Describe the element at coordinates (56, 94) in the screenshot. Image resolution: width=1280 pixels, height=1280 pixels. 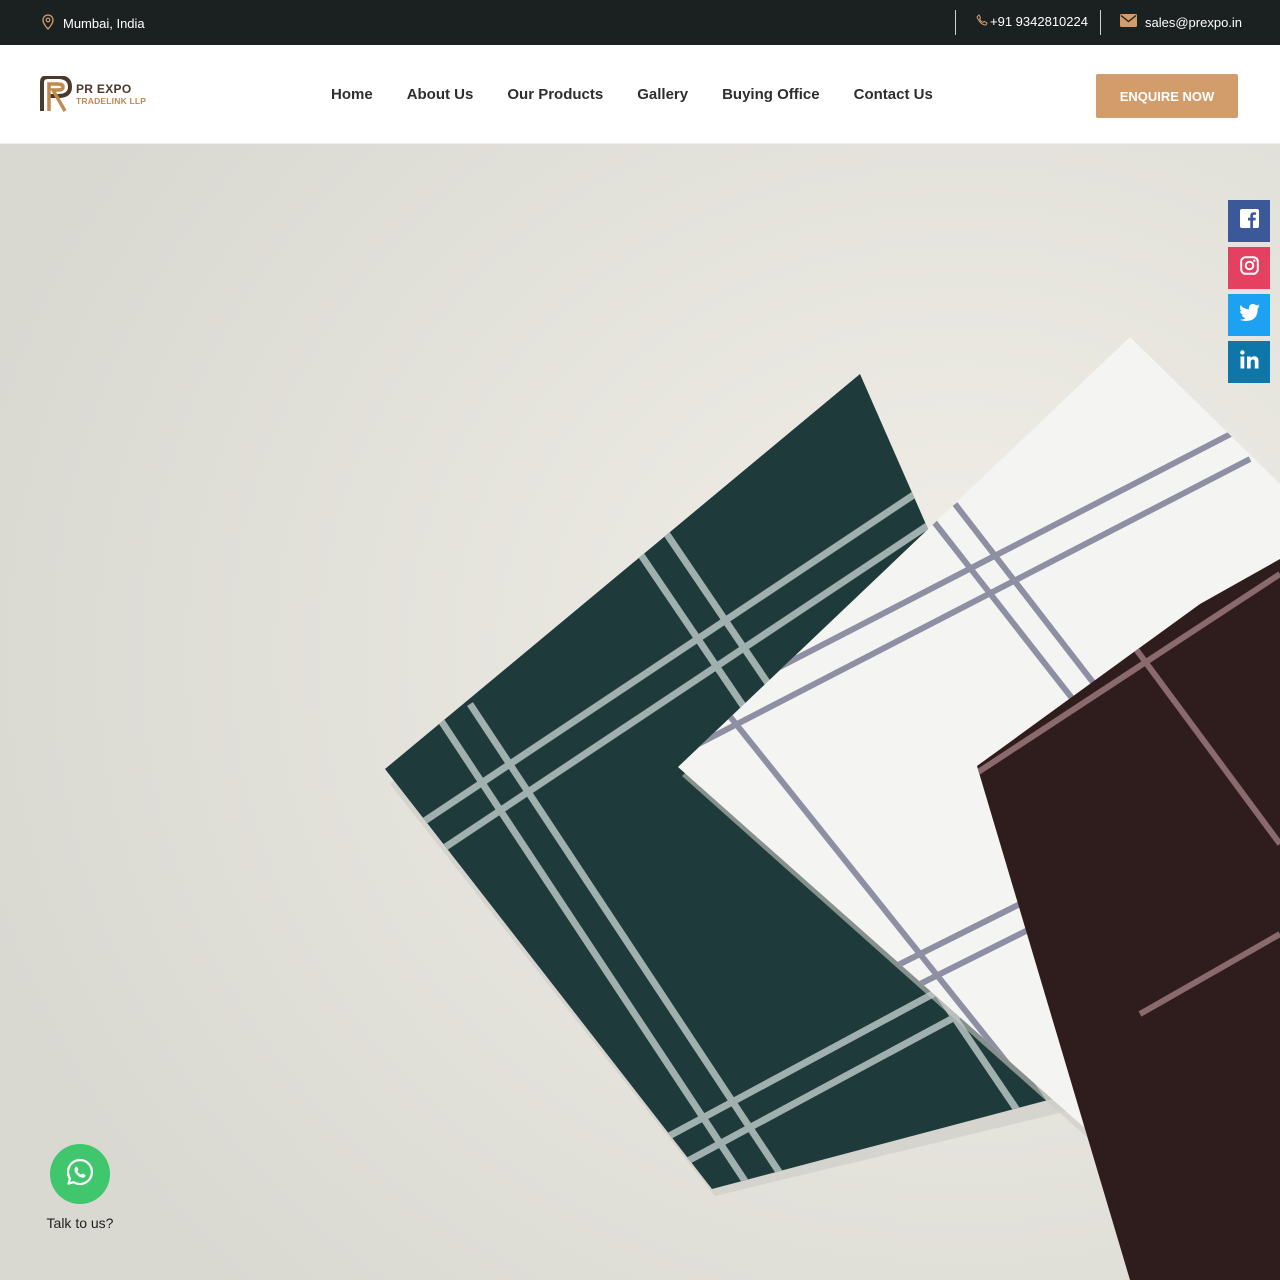
I see `logo-mark` at that location.